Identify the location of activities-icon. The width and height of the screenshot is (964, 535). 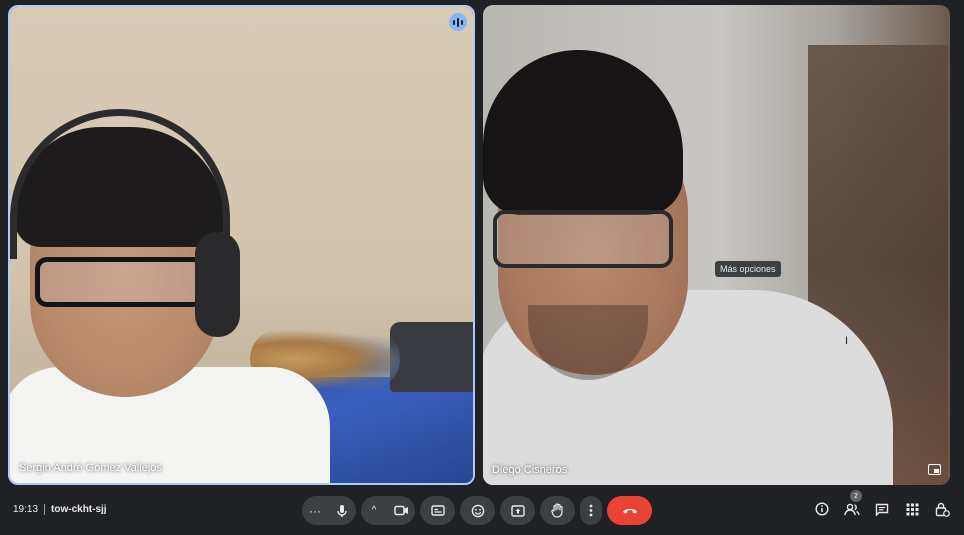
(912, 509).